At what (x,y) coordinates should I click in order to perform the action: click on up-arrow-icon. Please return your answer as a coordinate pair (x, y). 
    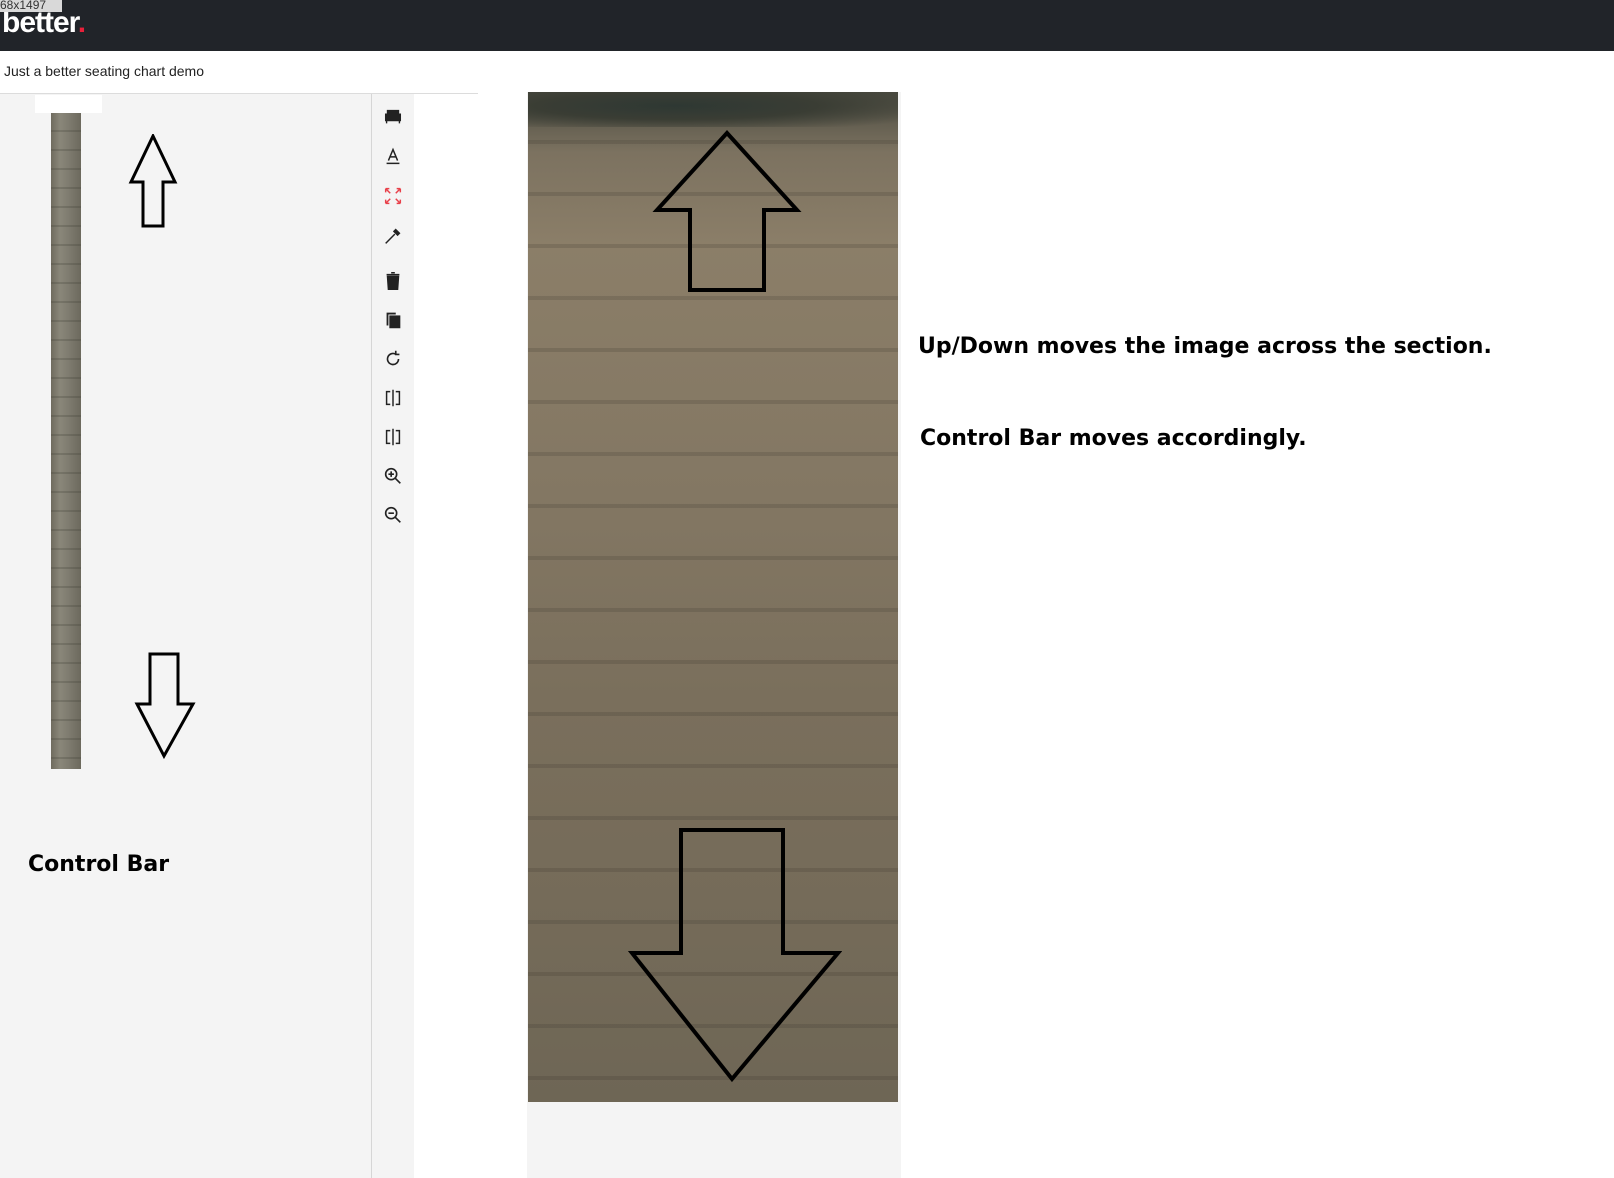
    Looking at the image, I should click on (153, 181).